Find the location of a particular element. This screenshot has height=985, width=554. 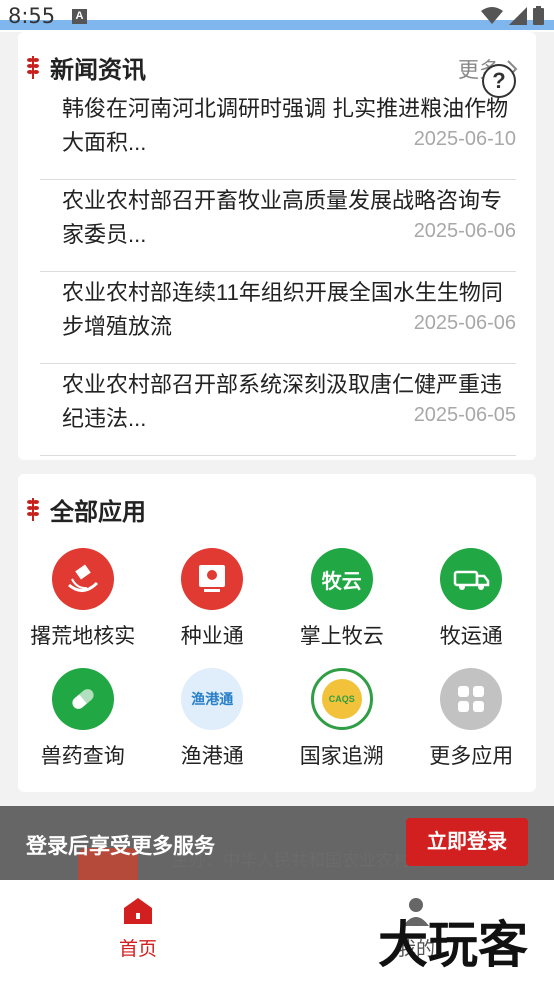

app-sycx: 兽药查询 is located at coordinates (83, 719).